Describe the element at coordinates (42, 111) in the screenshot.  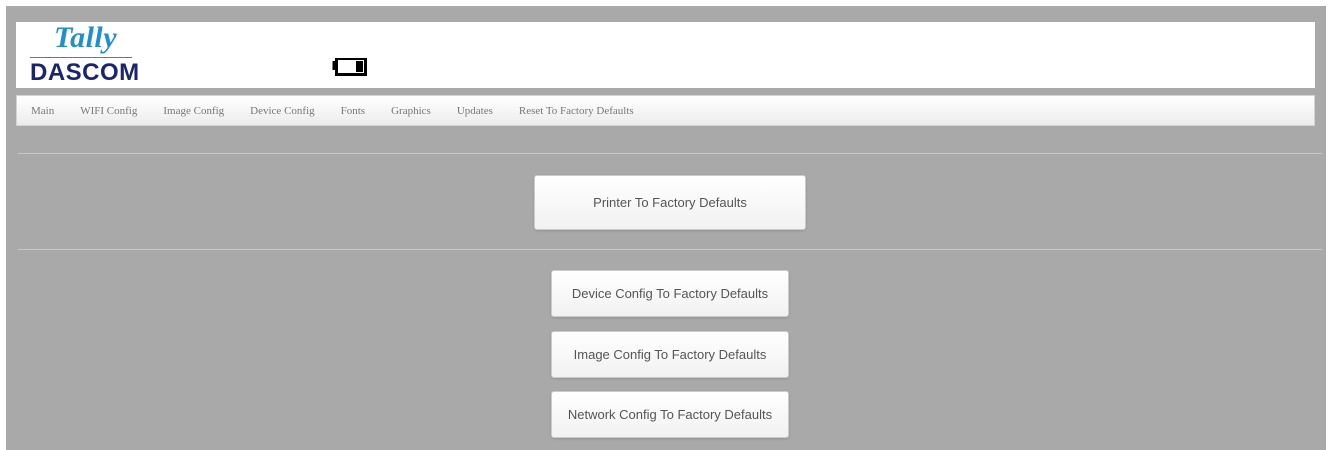
I see `nav-main: Main` at that location.